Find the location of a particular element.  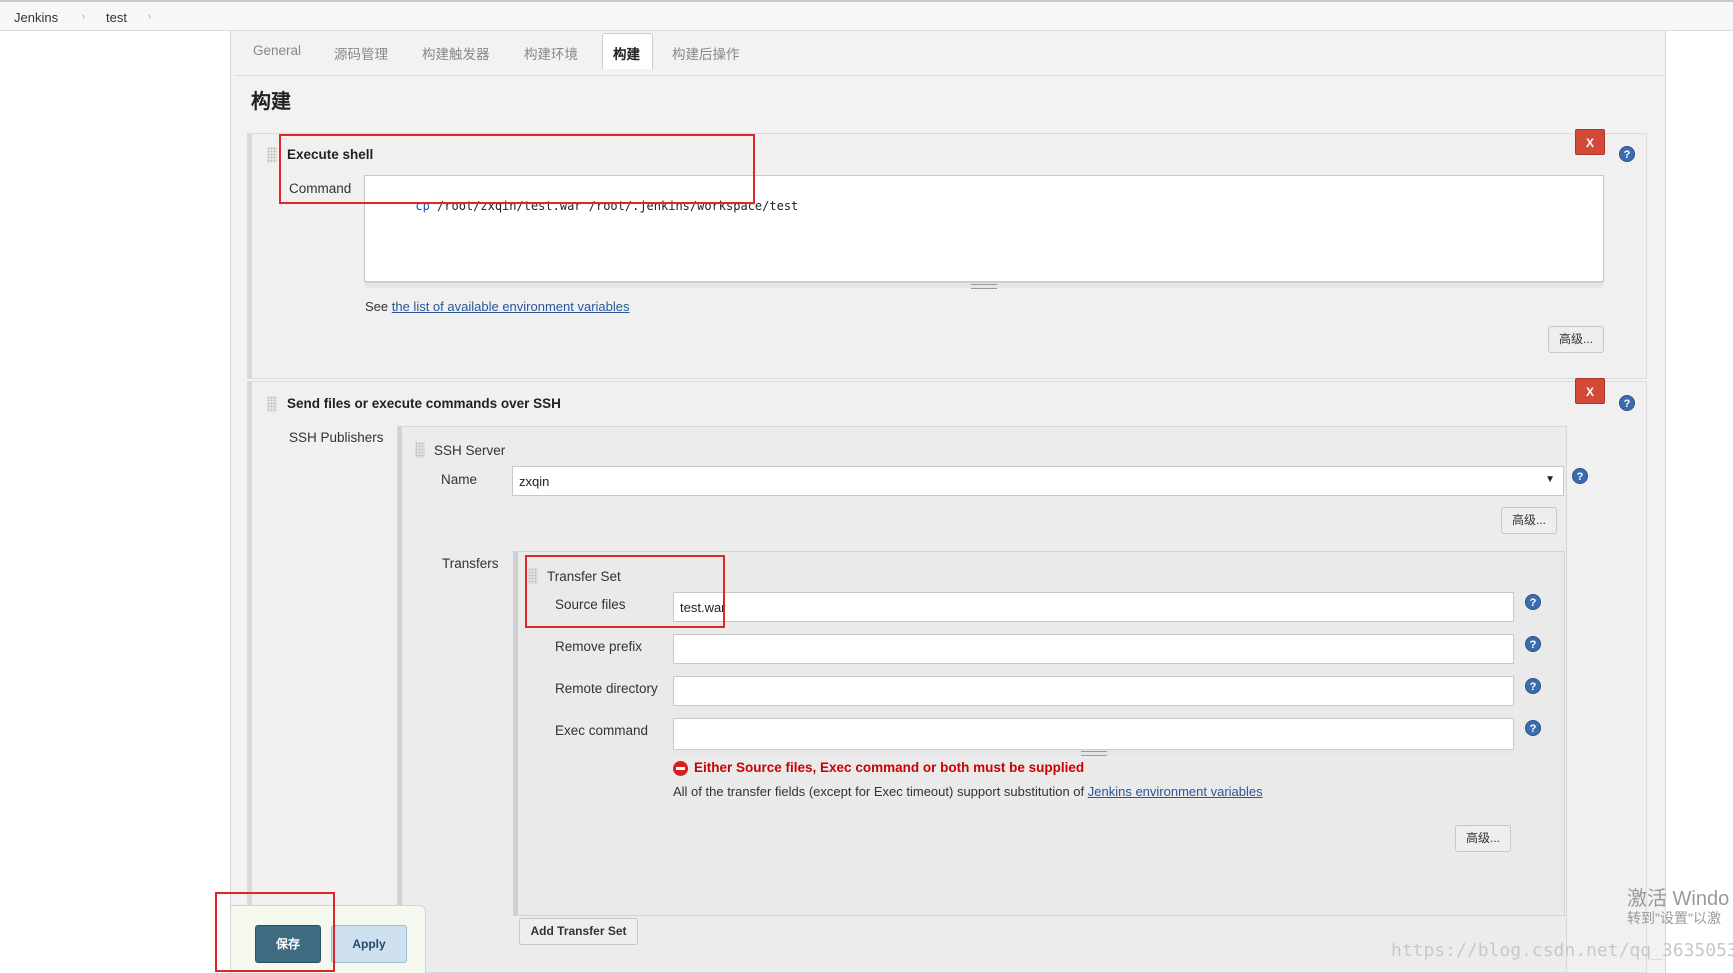

tab-build-env: 构建环境 is located at coordinates (551, 53).